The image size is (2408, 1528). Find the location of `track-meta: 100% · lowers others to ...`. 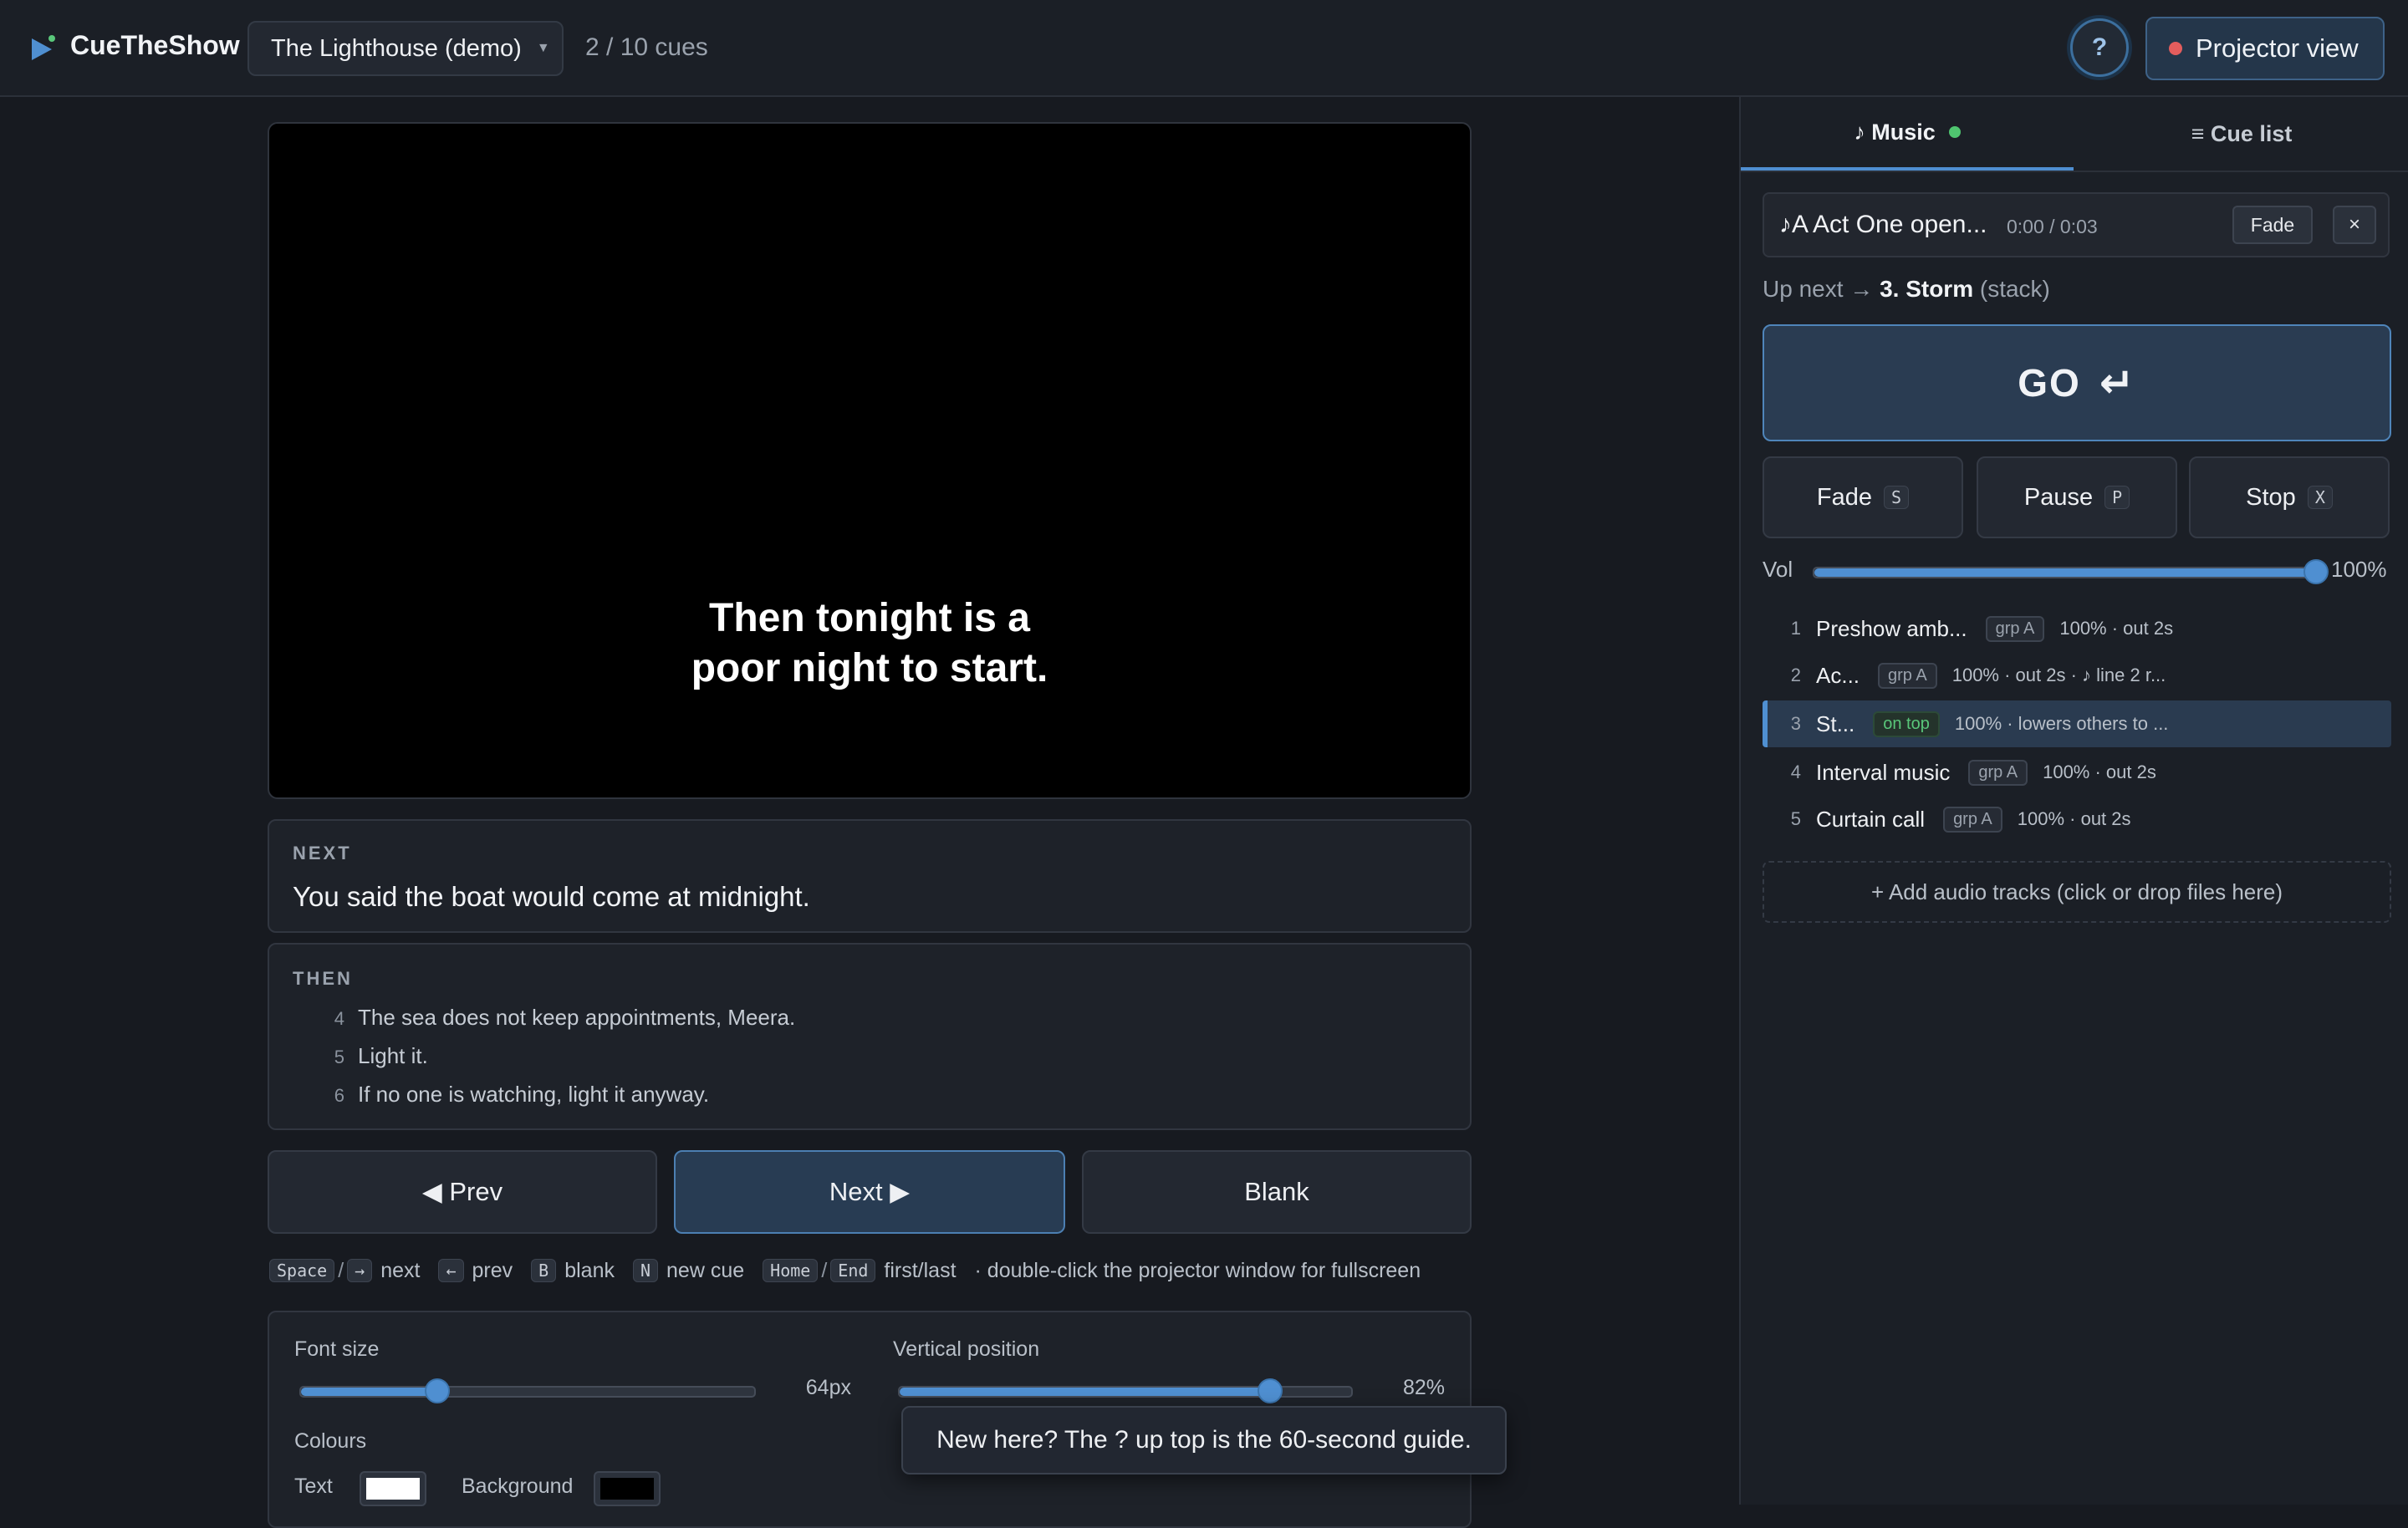

track-meta: 100% · lowers others to ... is located at coordinates (2061, 723).